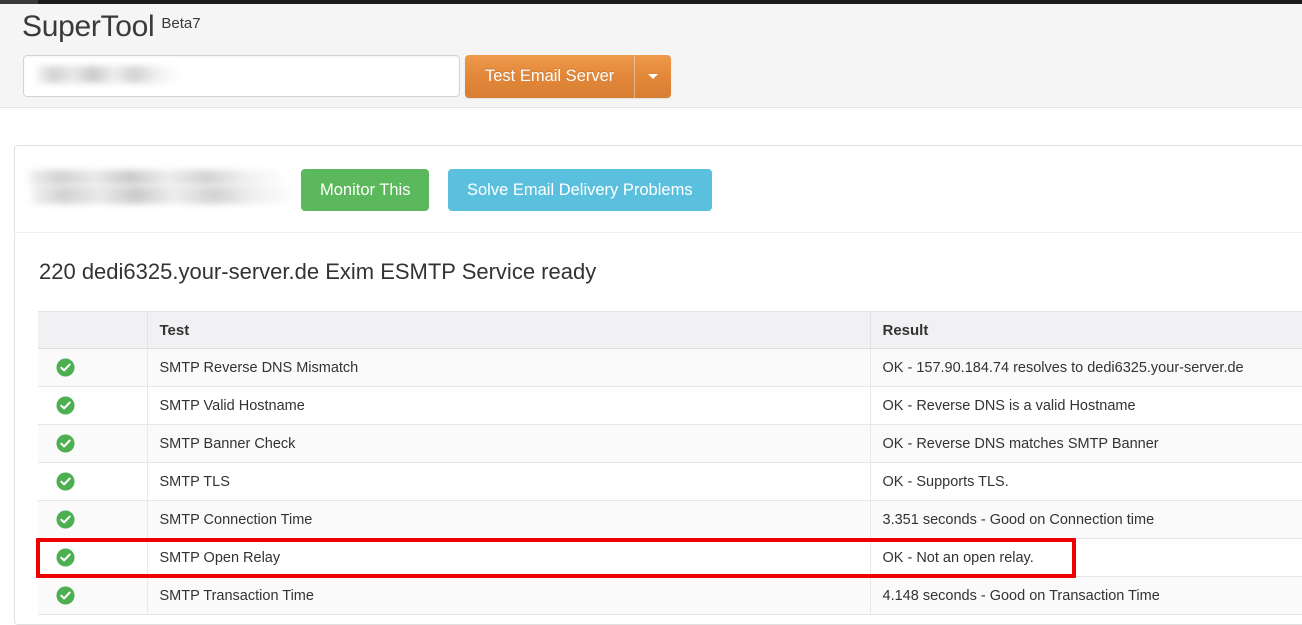 This screenshot has width=1302, height=625. Describe the element at coordinates (509, 481) in the screenshot. I see `cell-test-name: SMTP TLS` at that location.